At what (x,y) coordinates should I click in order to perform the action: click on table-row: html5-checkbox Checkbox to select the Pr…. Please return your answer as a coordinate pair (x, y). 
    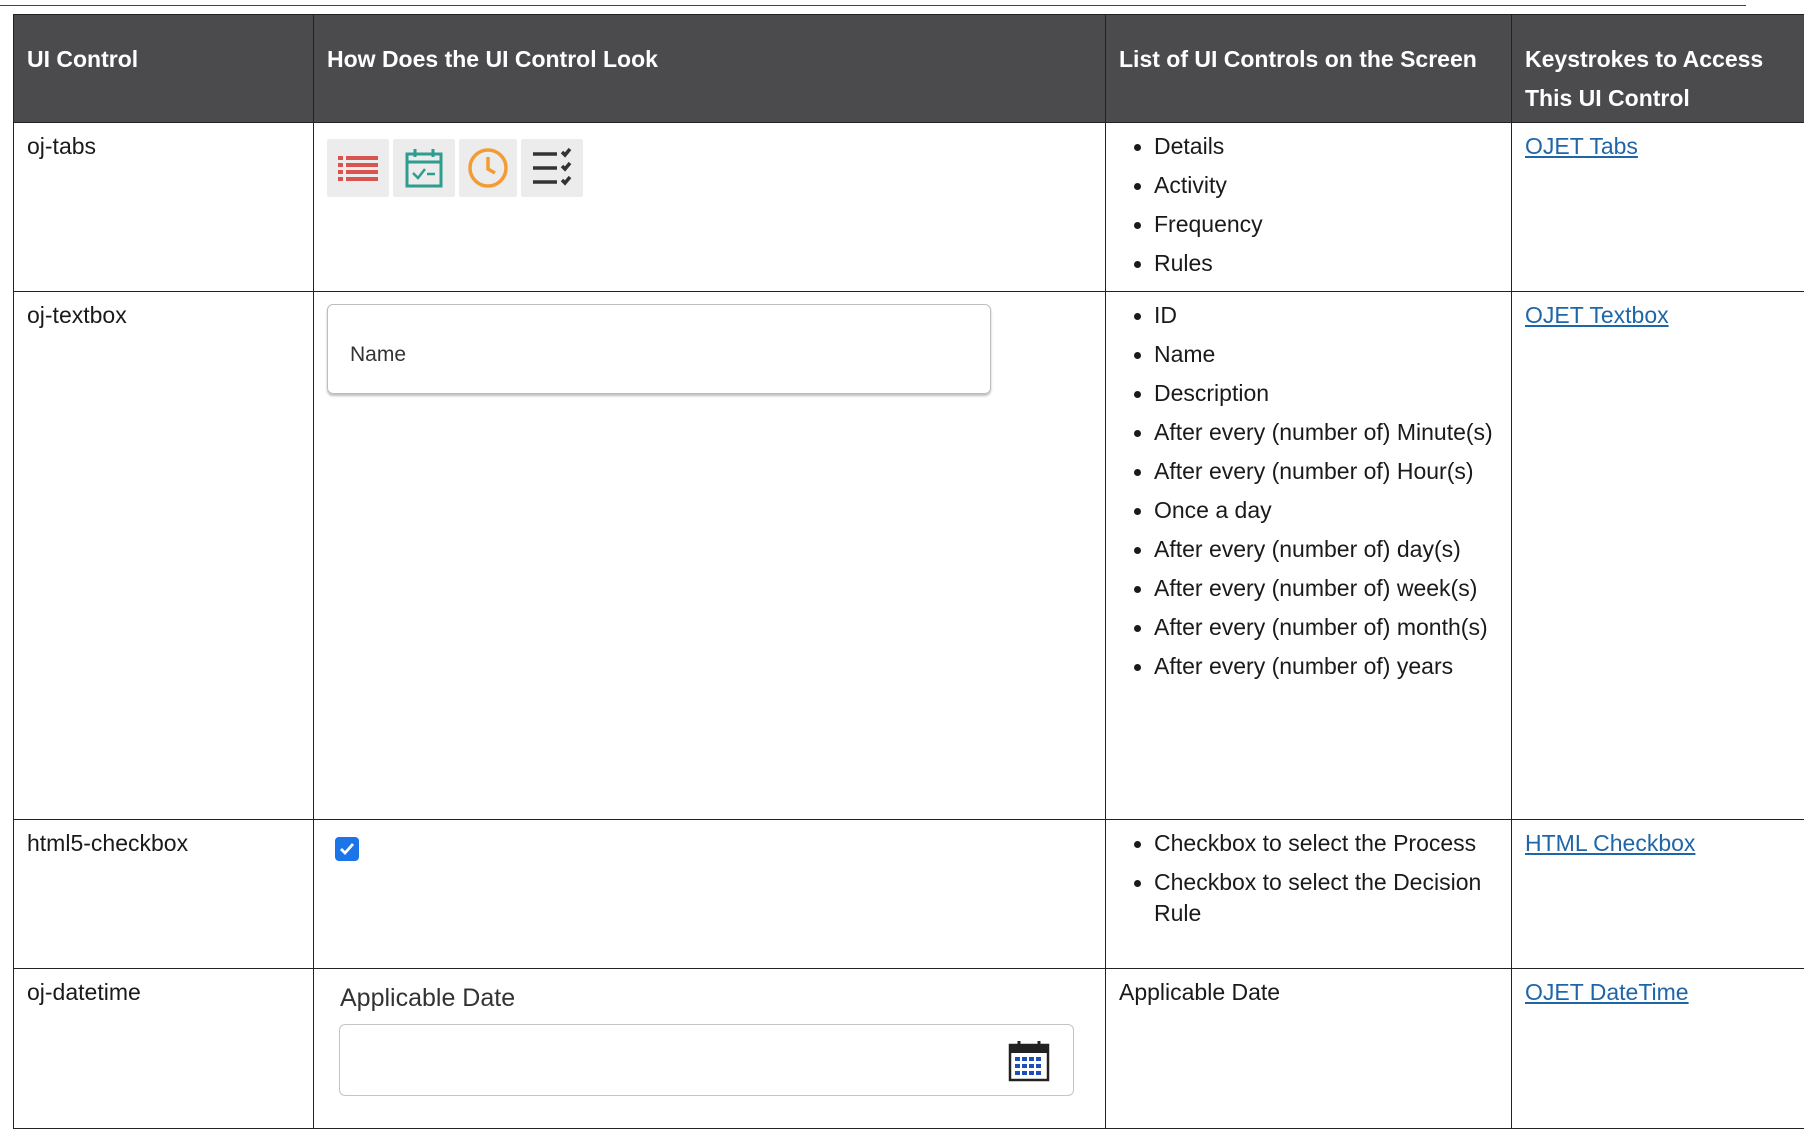
    Looking at the image, I should click on (909, 894).